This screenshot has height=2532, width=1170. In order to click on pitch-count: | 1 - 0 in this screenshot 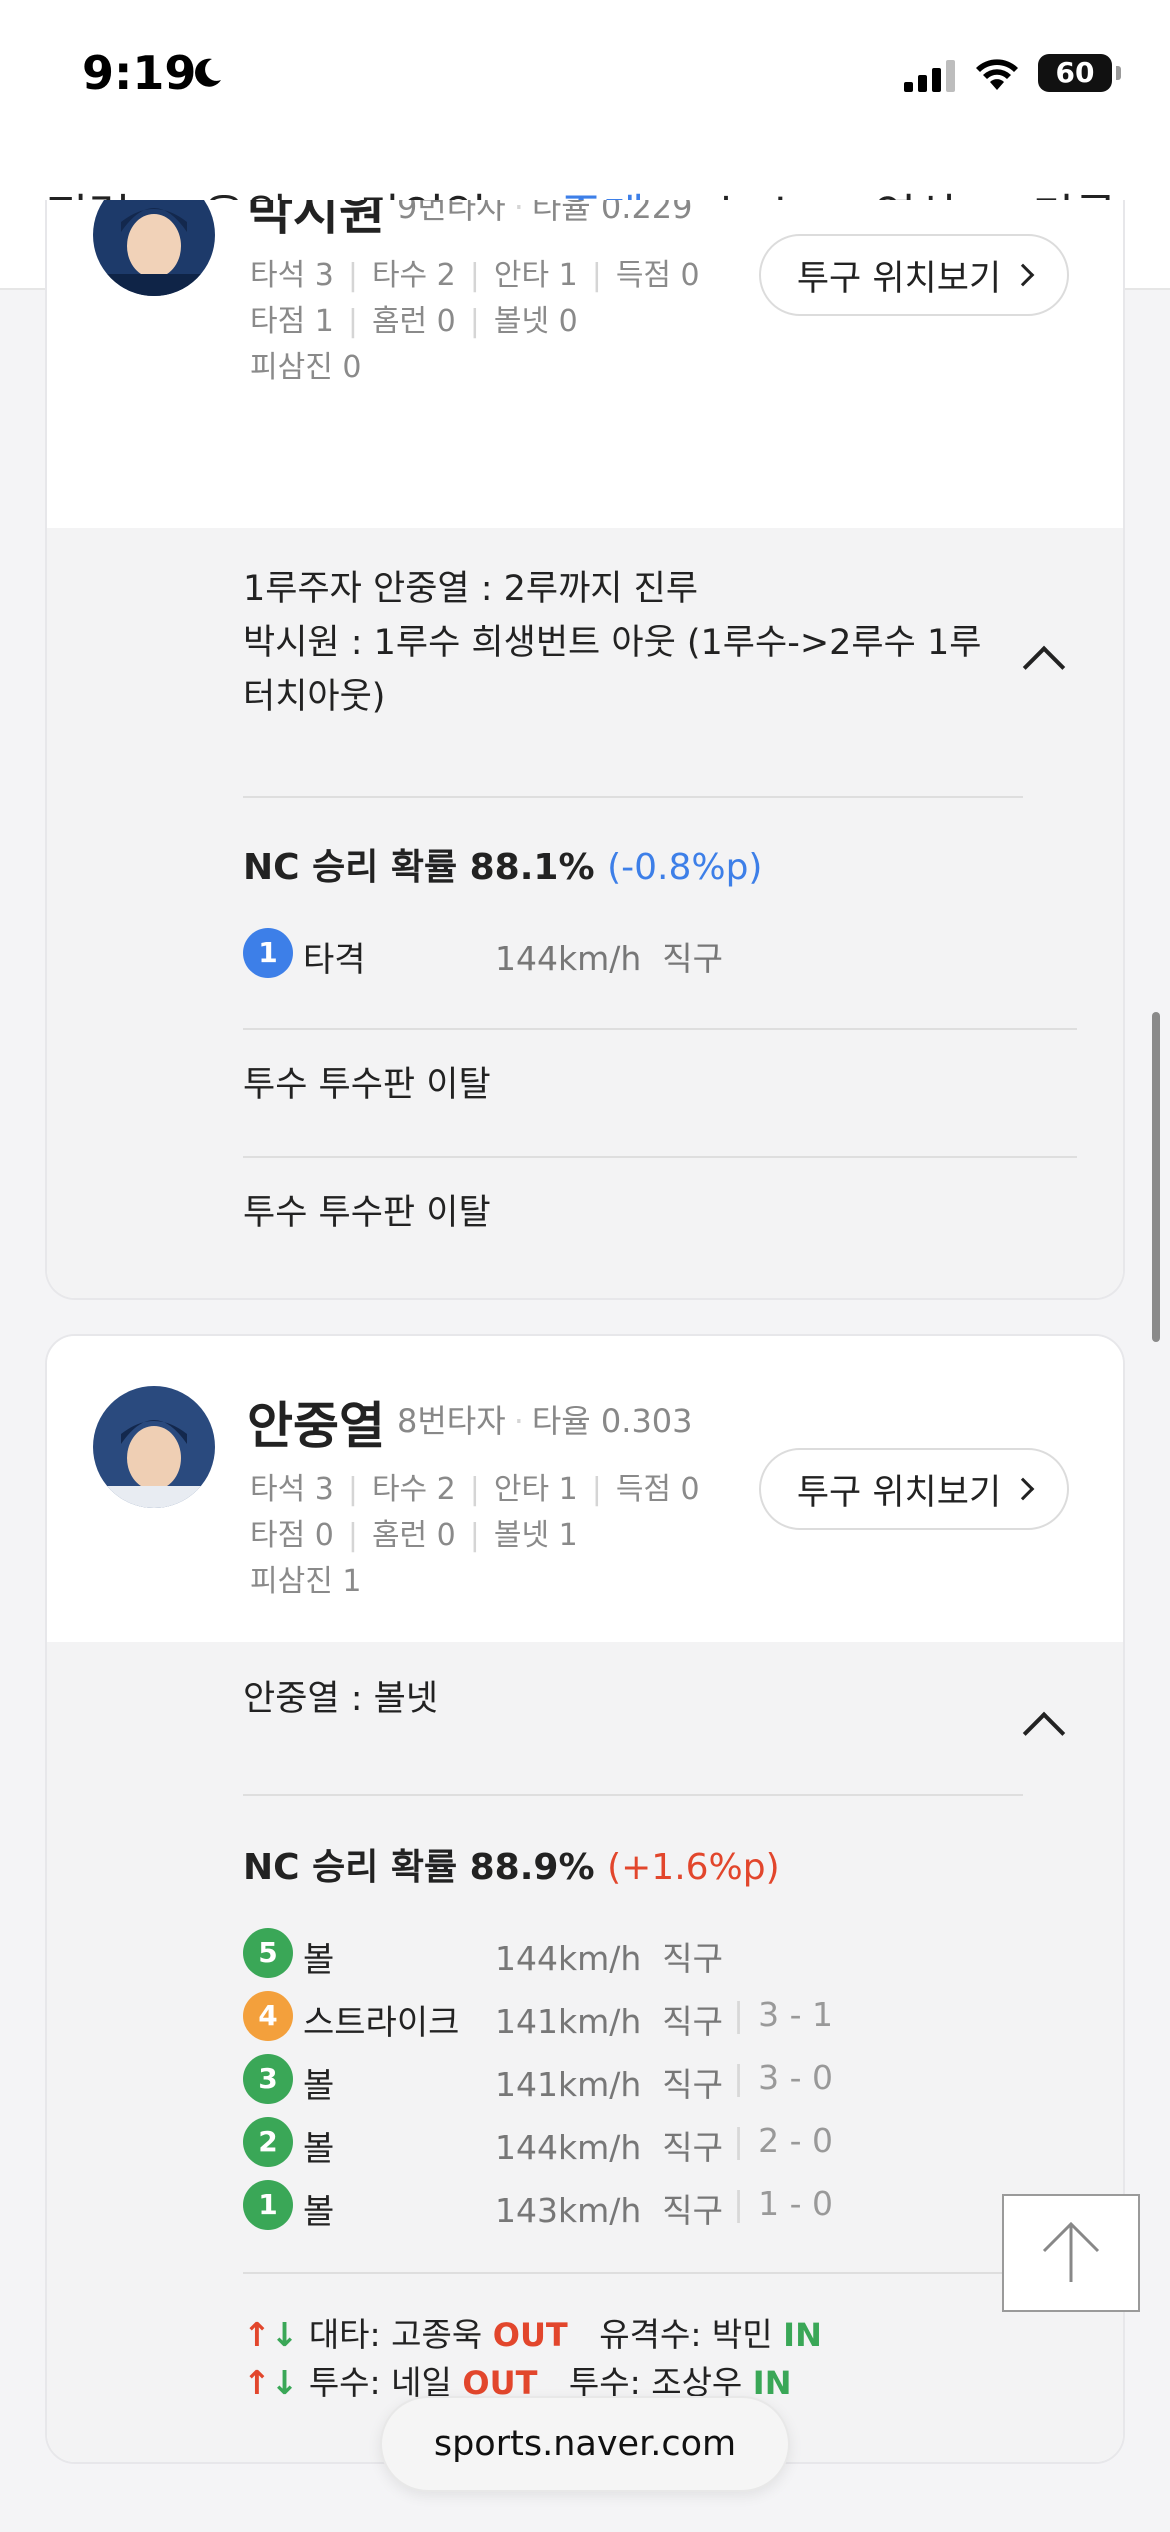, I will do `click(783, 2203)`.